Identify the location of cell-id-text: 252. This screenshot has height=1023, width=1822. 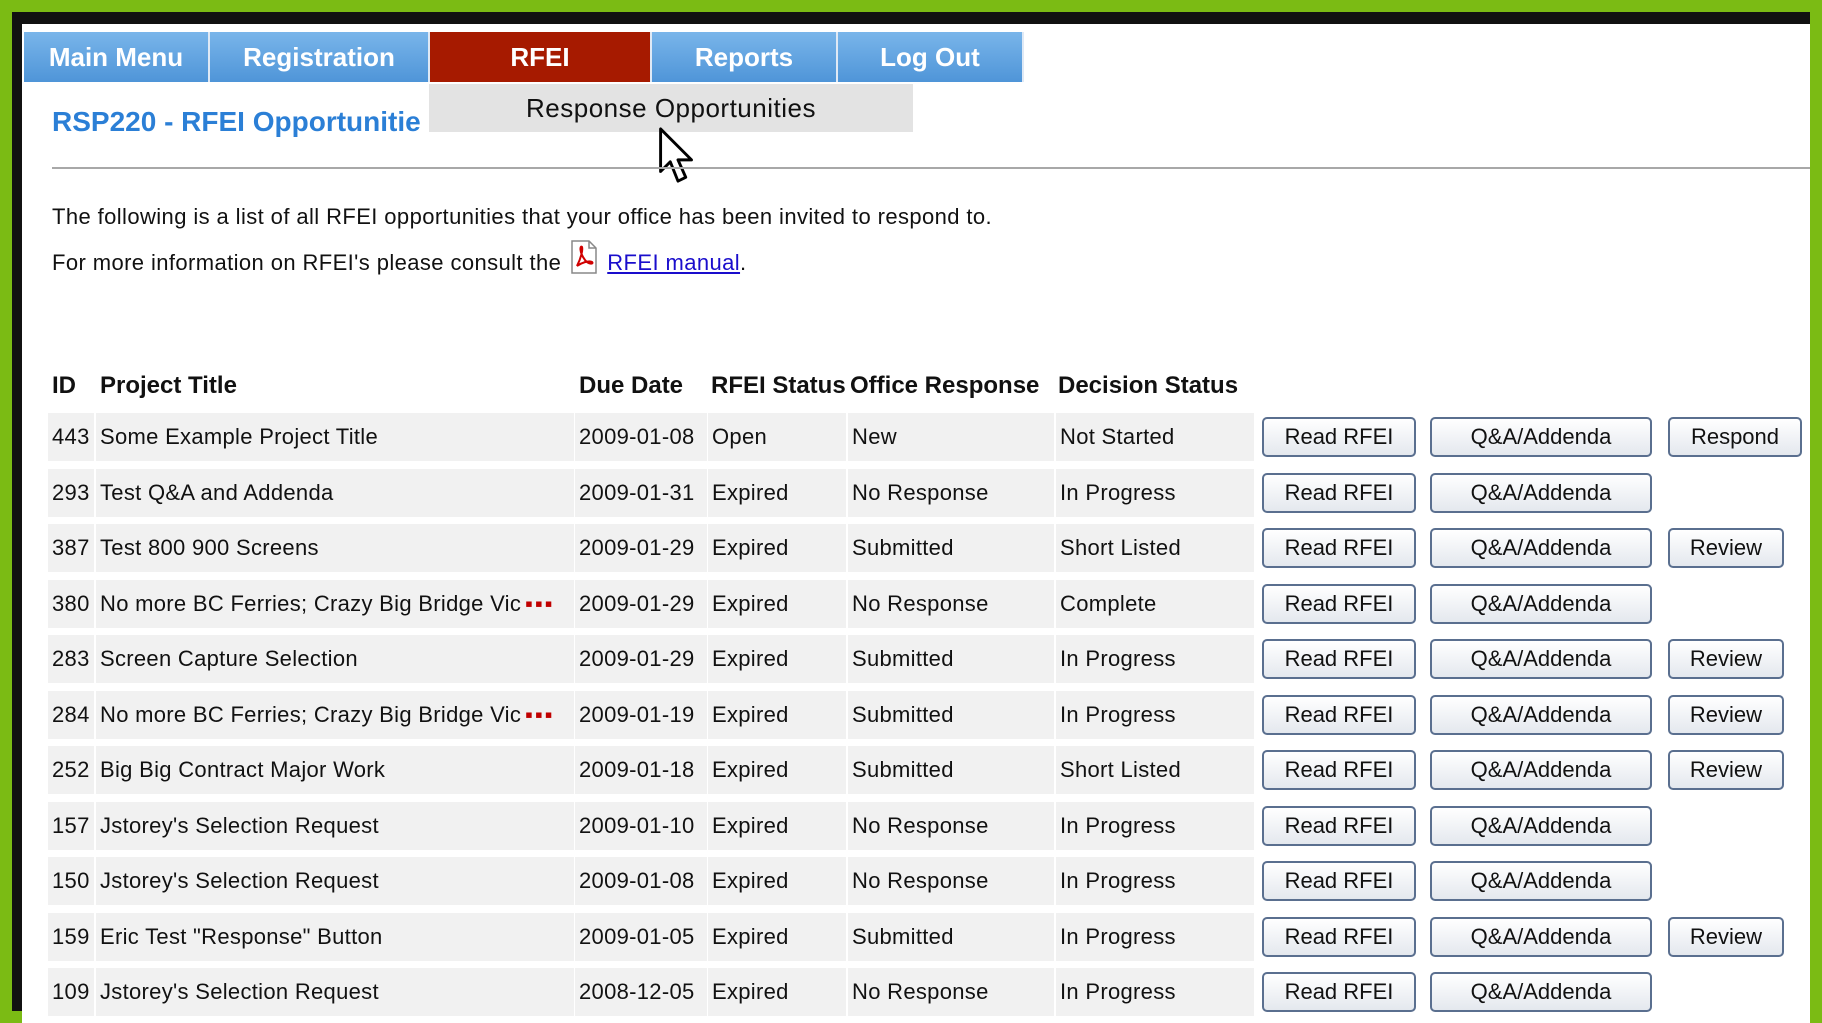
(71, 769).